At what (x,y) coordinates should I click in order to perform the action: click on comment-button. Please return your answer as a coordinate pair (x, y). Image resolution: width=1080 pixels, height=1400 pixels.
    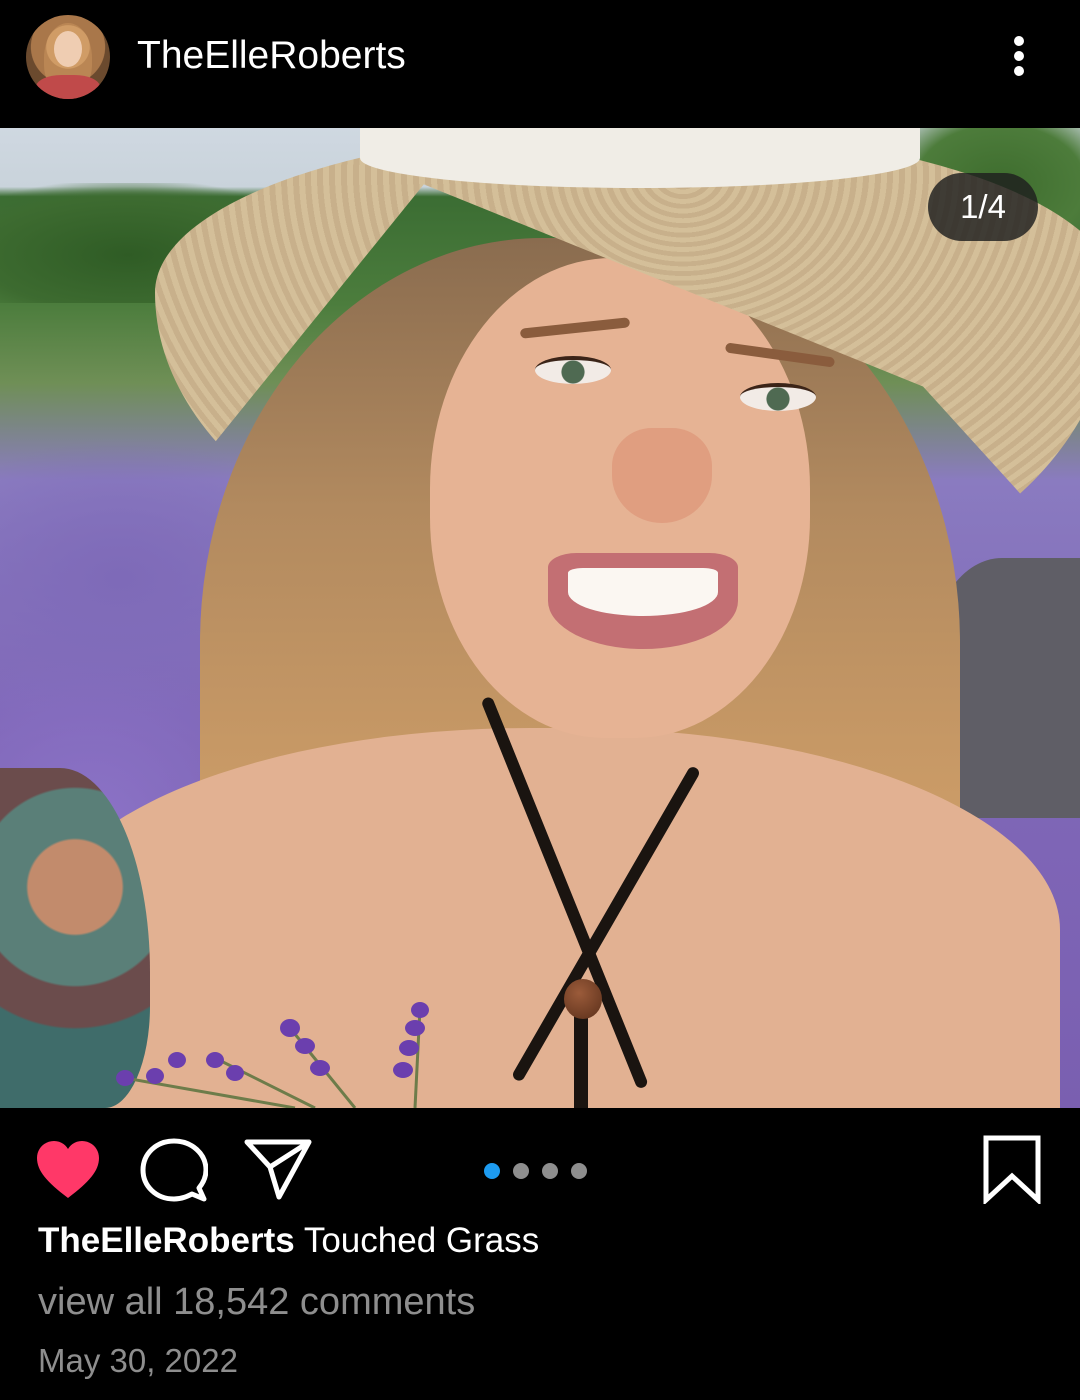
    Looking at the image, I should click on (174, 1170).